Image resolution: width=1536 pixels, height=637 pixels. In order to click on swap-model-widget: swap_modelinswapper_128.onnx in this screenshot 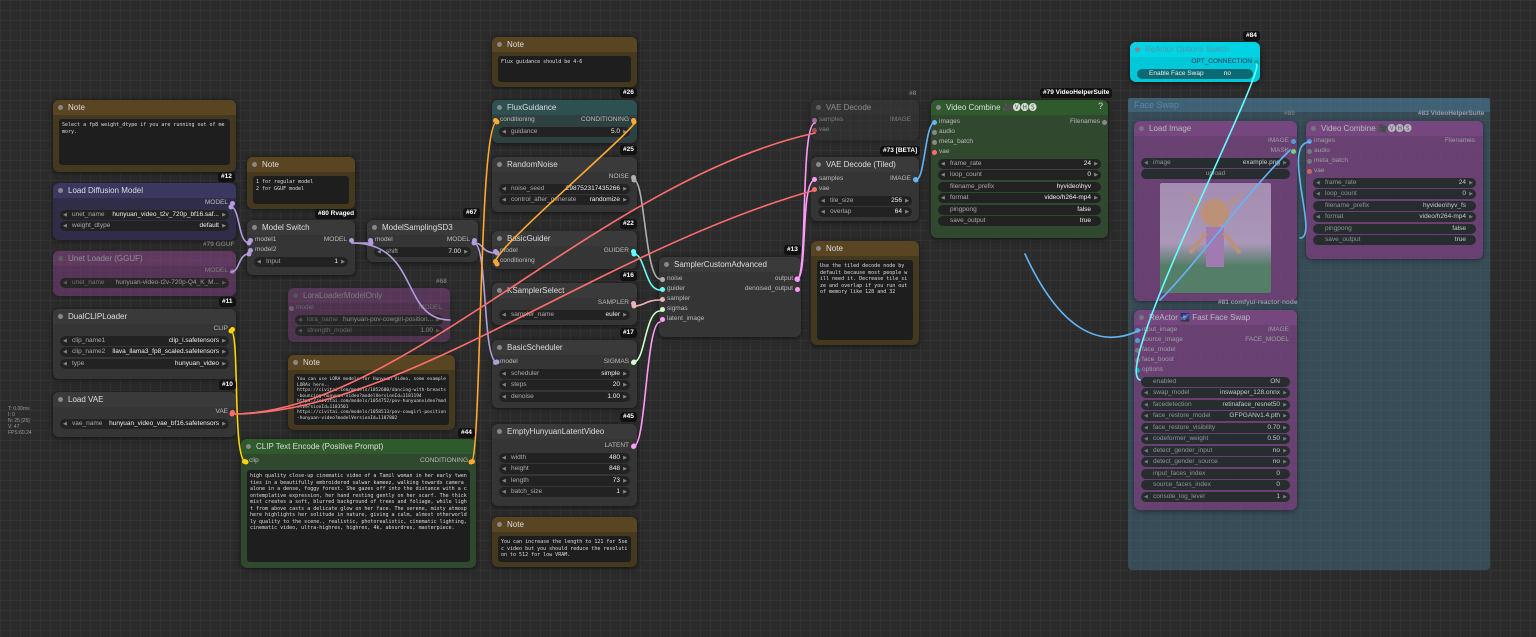, I will do `click(1215, 393)`.